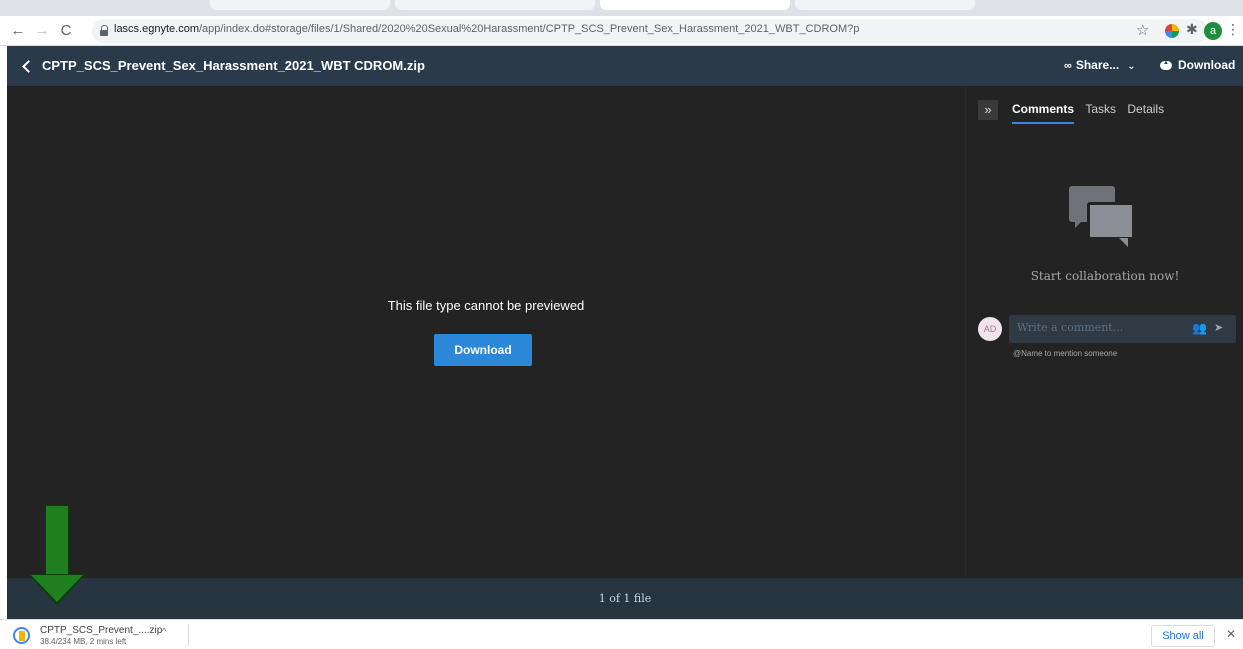 The image size is (1243, 649). I want to click on lock-icon, so click(104, 30).